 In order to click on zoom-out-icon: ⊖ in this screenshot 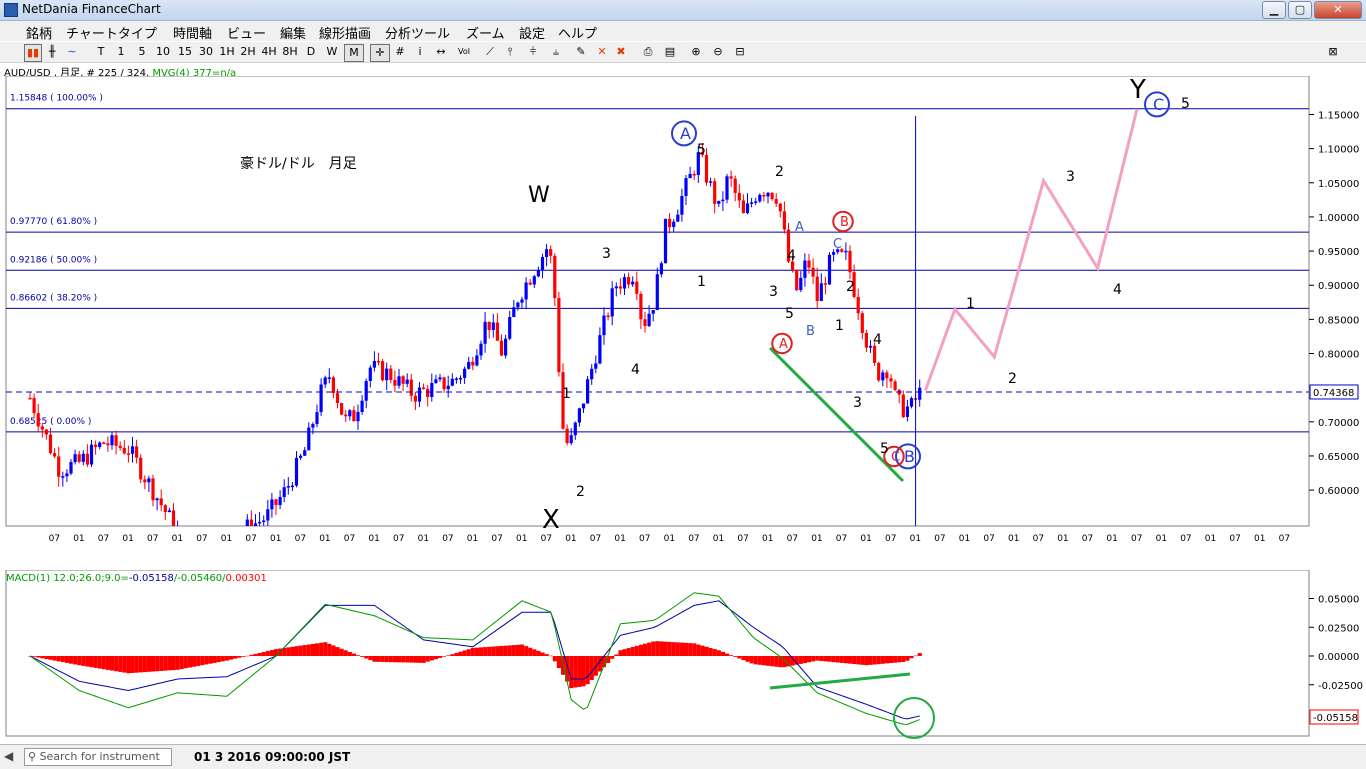, I will do `click(718, 52)`.